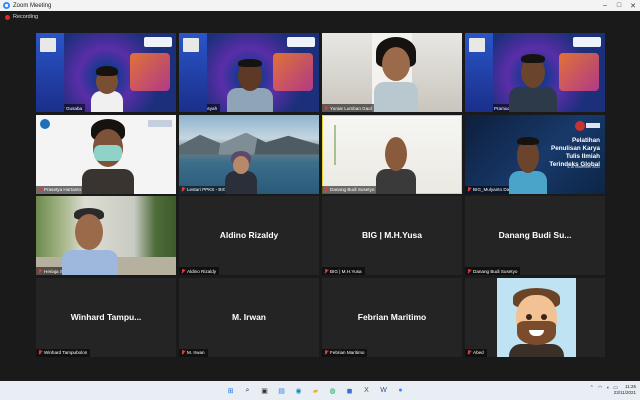 The width and height of the screenshot is (640, 400). I want to click on search-icon: ⌕, so click(247, 390).